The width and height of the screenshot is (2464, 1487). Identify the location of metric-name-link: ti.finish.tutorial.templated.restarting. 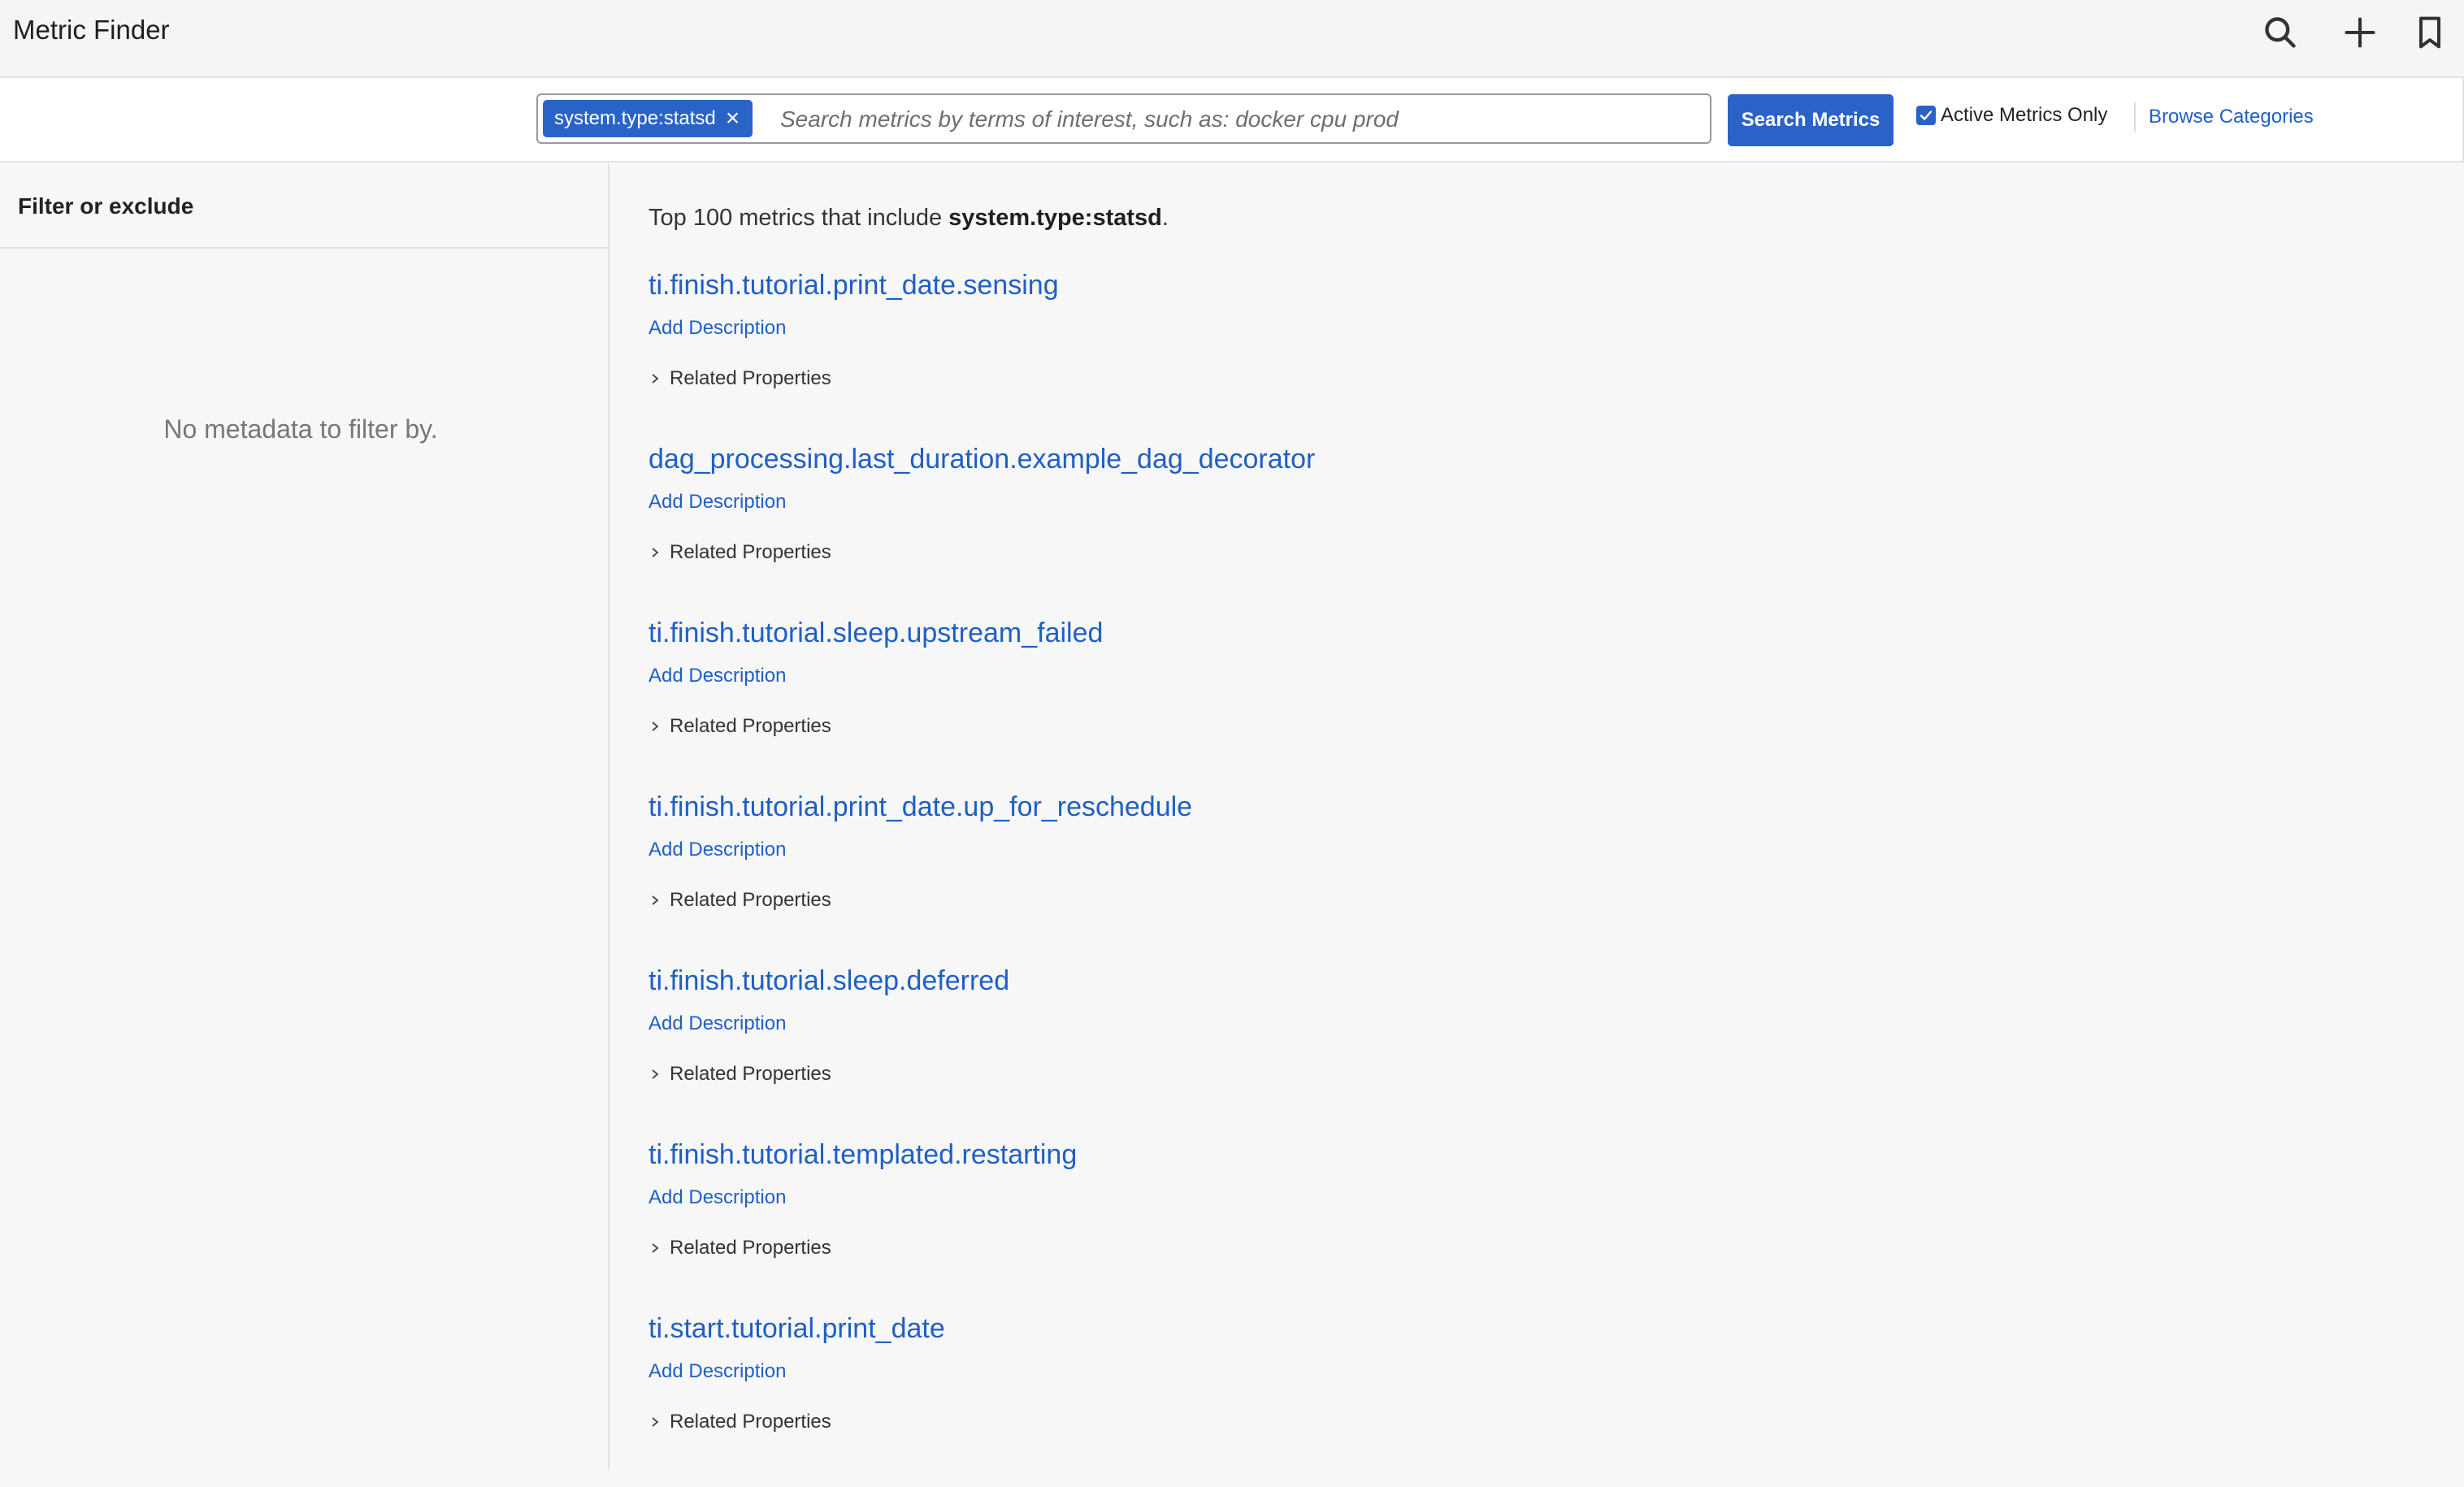
(863, 1155).